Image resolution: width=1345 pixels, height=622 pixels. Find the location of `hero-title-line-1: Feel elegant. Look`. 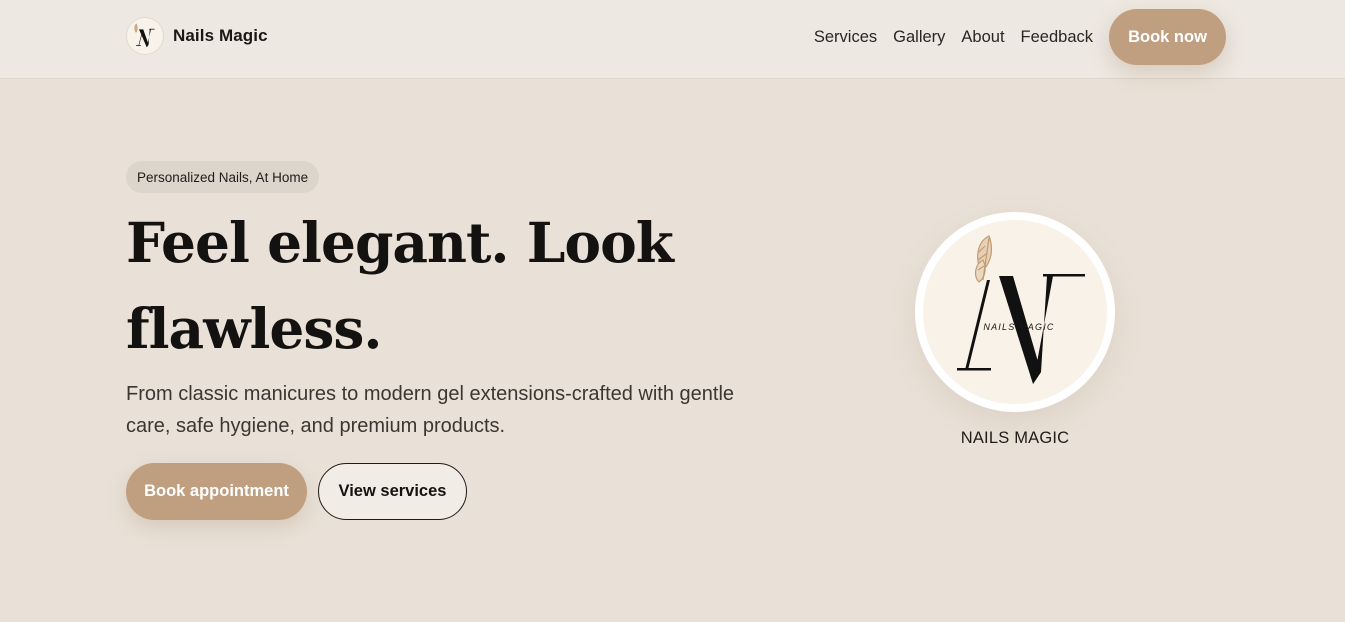

hero-title-line-1: Feel elegant. Look is located at coordinates (400, 242).